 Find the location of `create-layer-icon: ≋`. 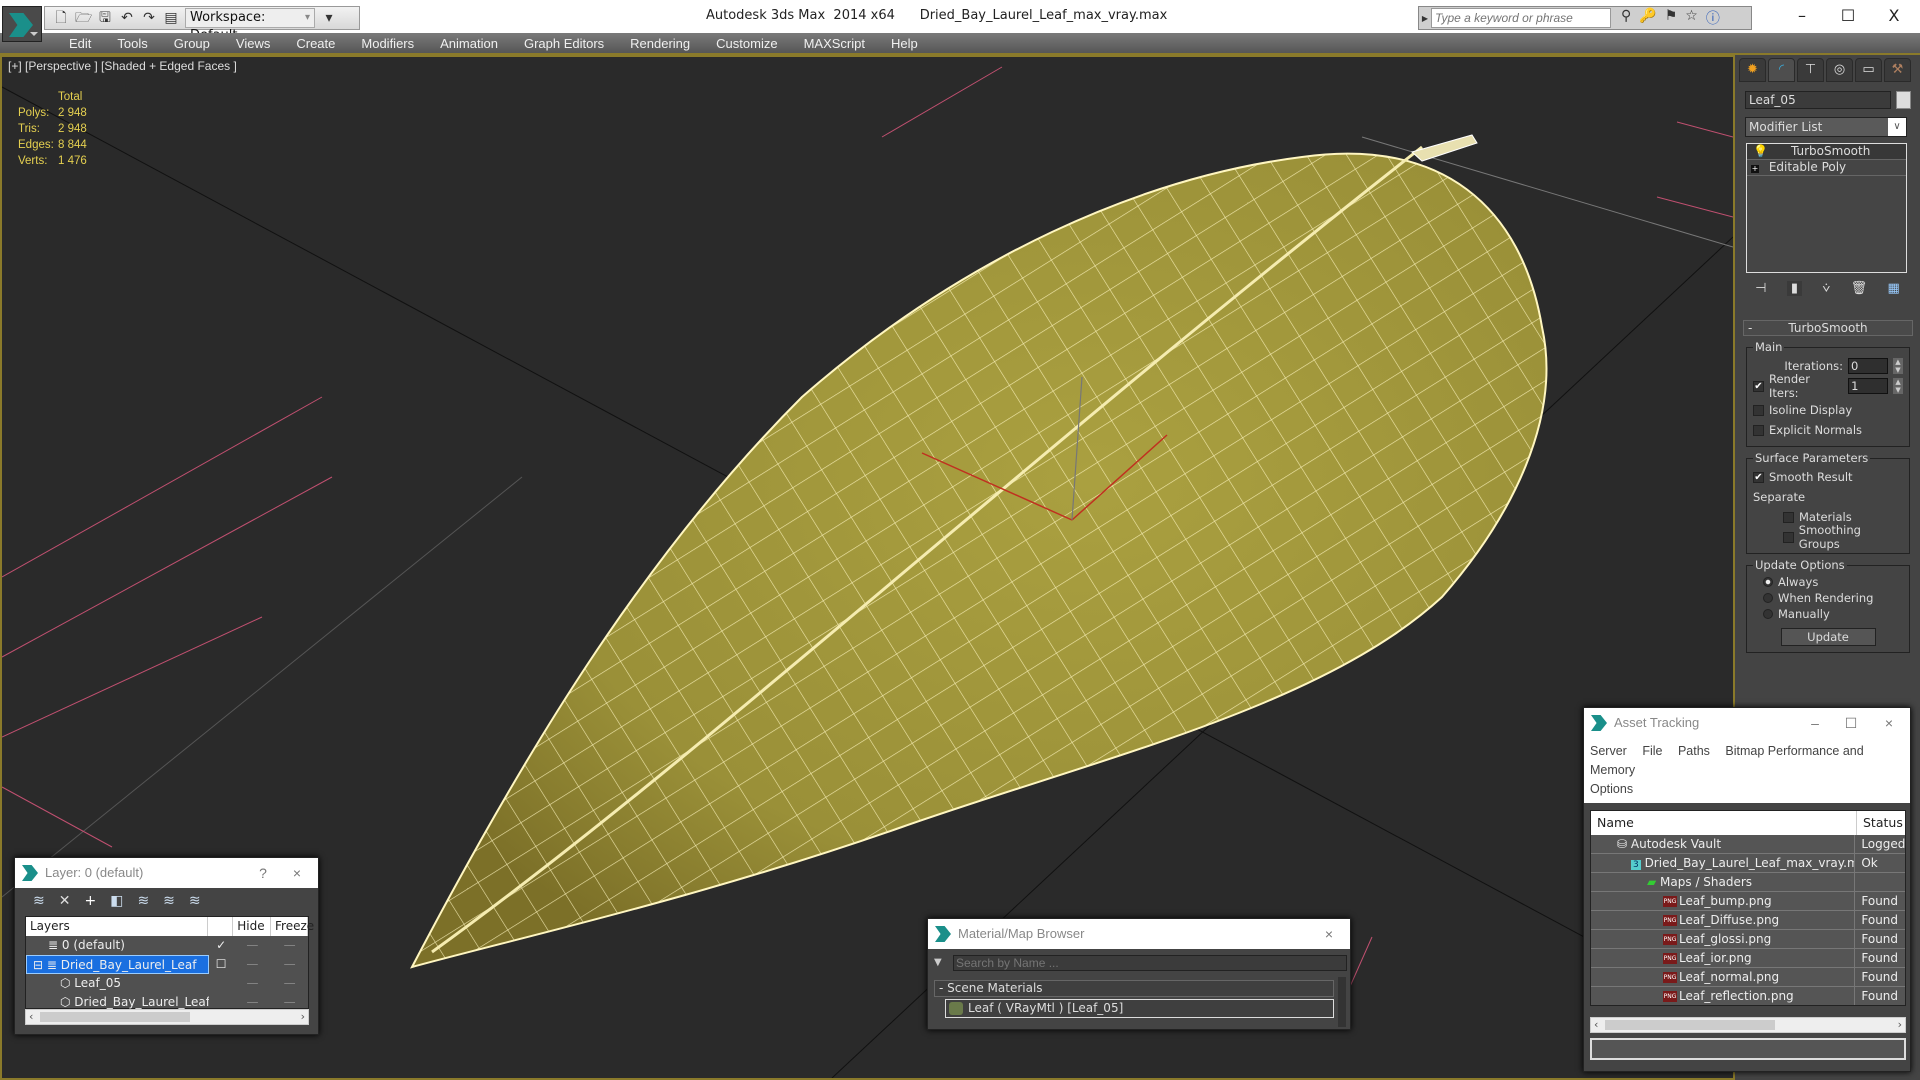

create-layer-icon: ≋ is located at coordinates (39, 901).